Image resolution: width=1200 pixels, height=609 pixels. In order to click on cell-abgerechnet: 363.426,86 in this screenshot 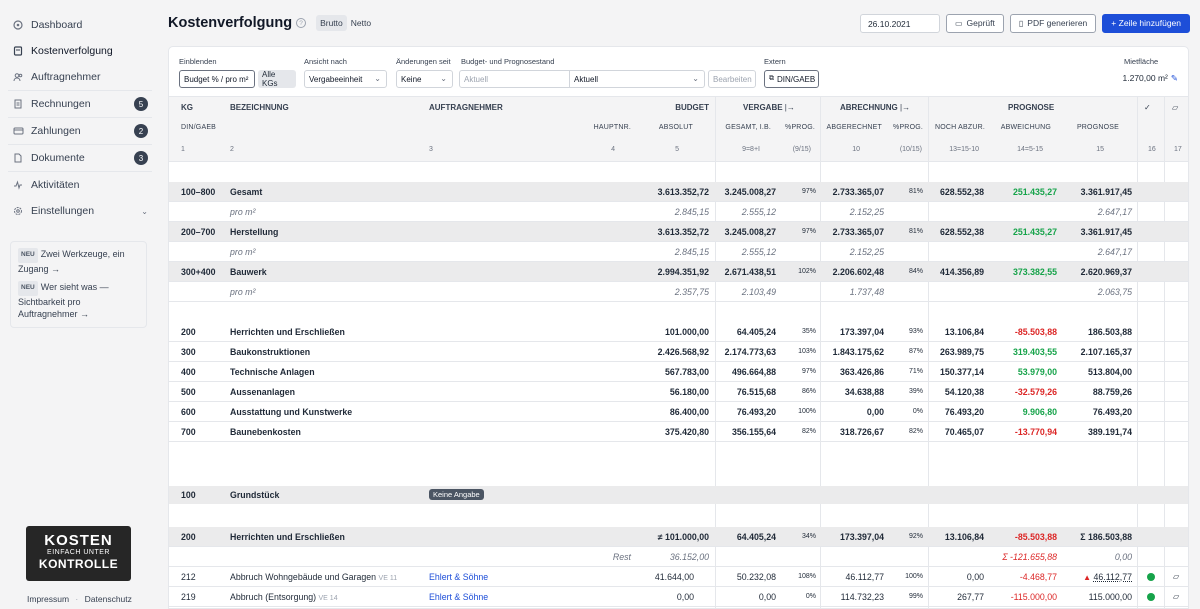, I will do `click(861, 372)`.